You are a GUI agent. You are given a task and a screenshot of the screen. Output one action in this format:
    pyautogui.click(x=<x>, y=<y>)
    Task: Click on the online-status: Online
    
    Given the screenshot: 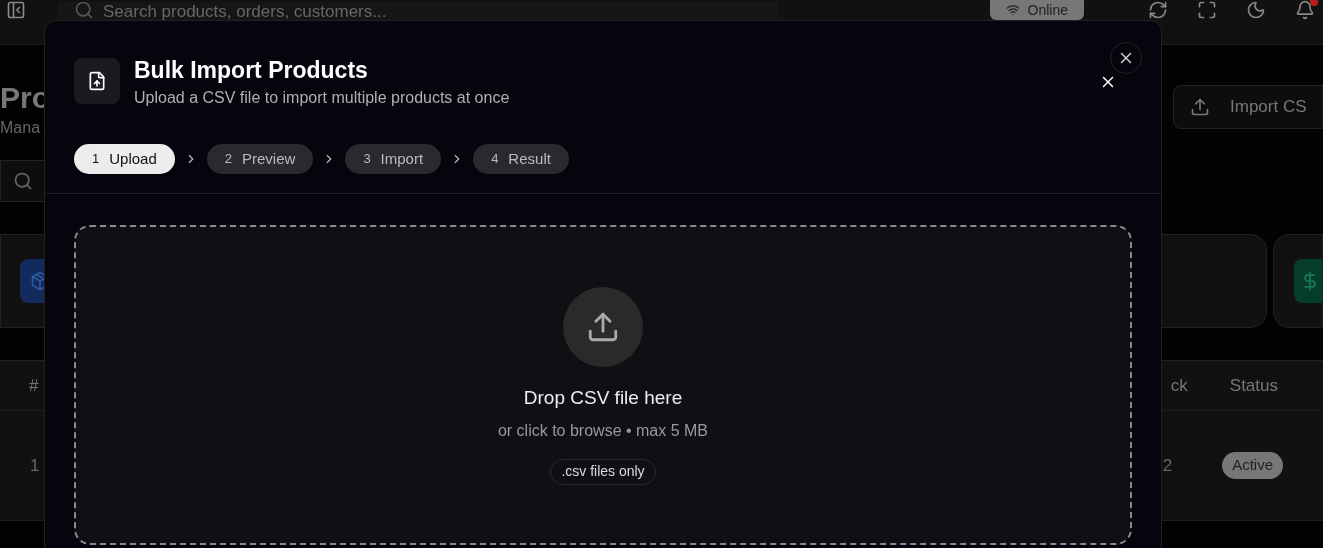 What is the action you would take?
    pyautogui.click(x=1036, y=10)
    